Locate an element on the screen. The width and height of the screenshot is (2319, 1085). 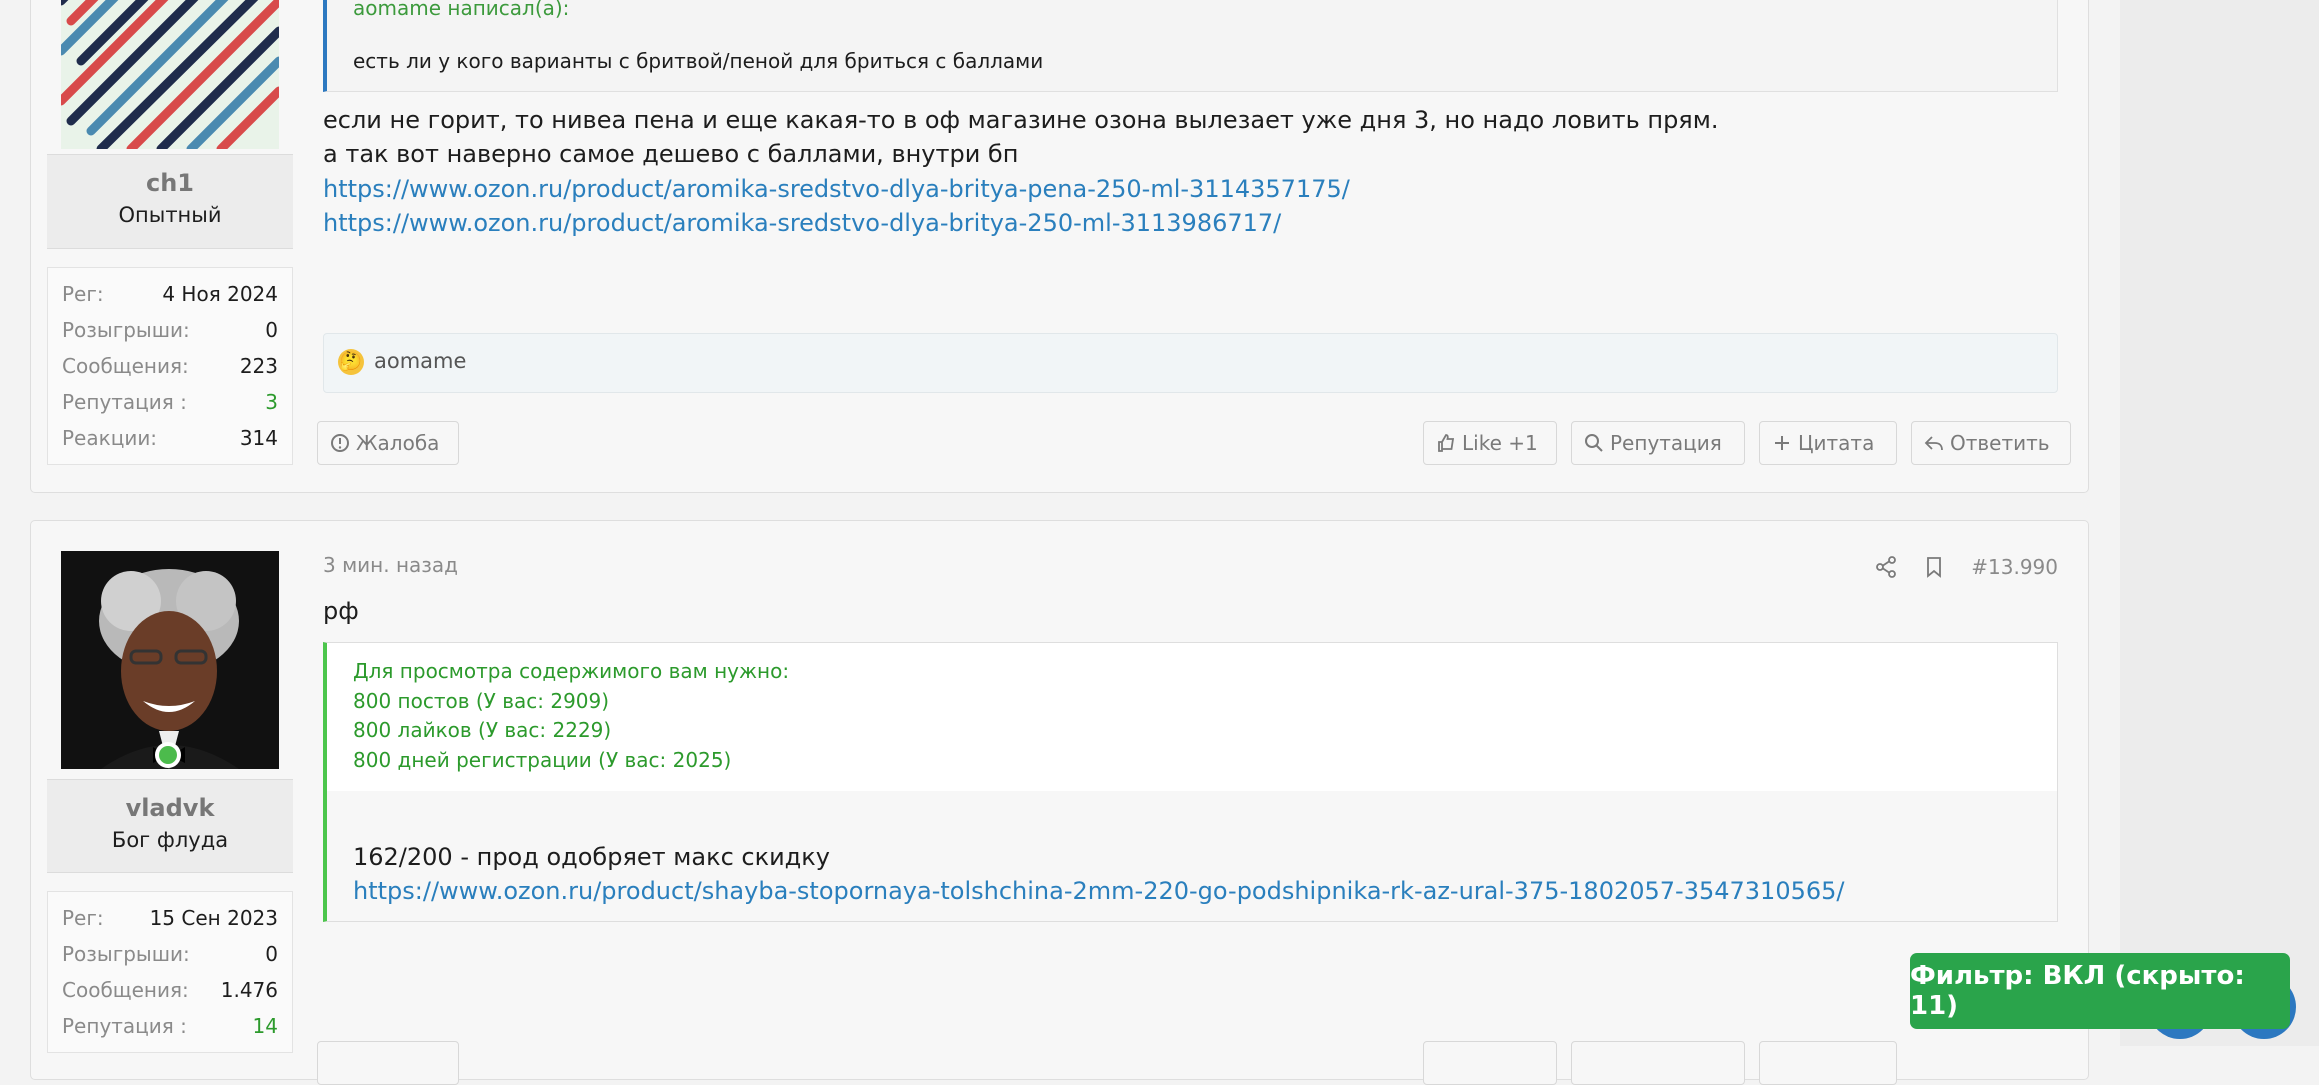
user-title: Опытный is located at coordinates (170, 215).